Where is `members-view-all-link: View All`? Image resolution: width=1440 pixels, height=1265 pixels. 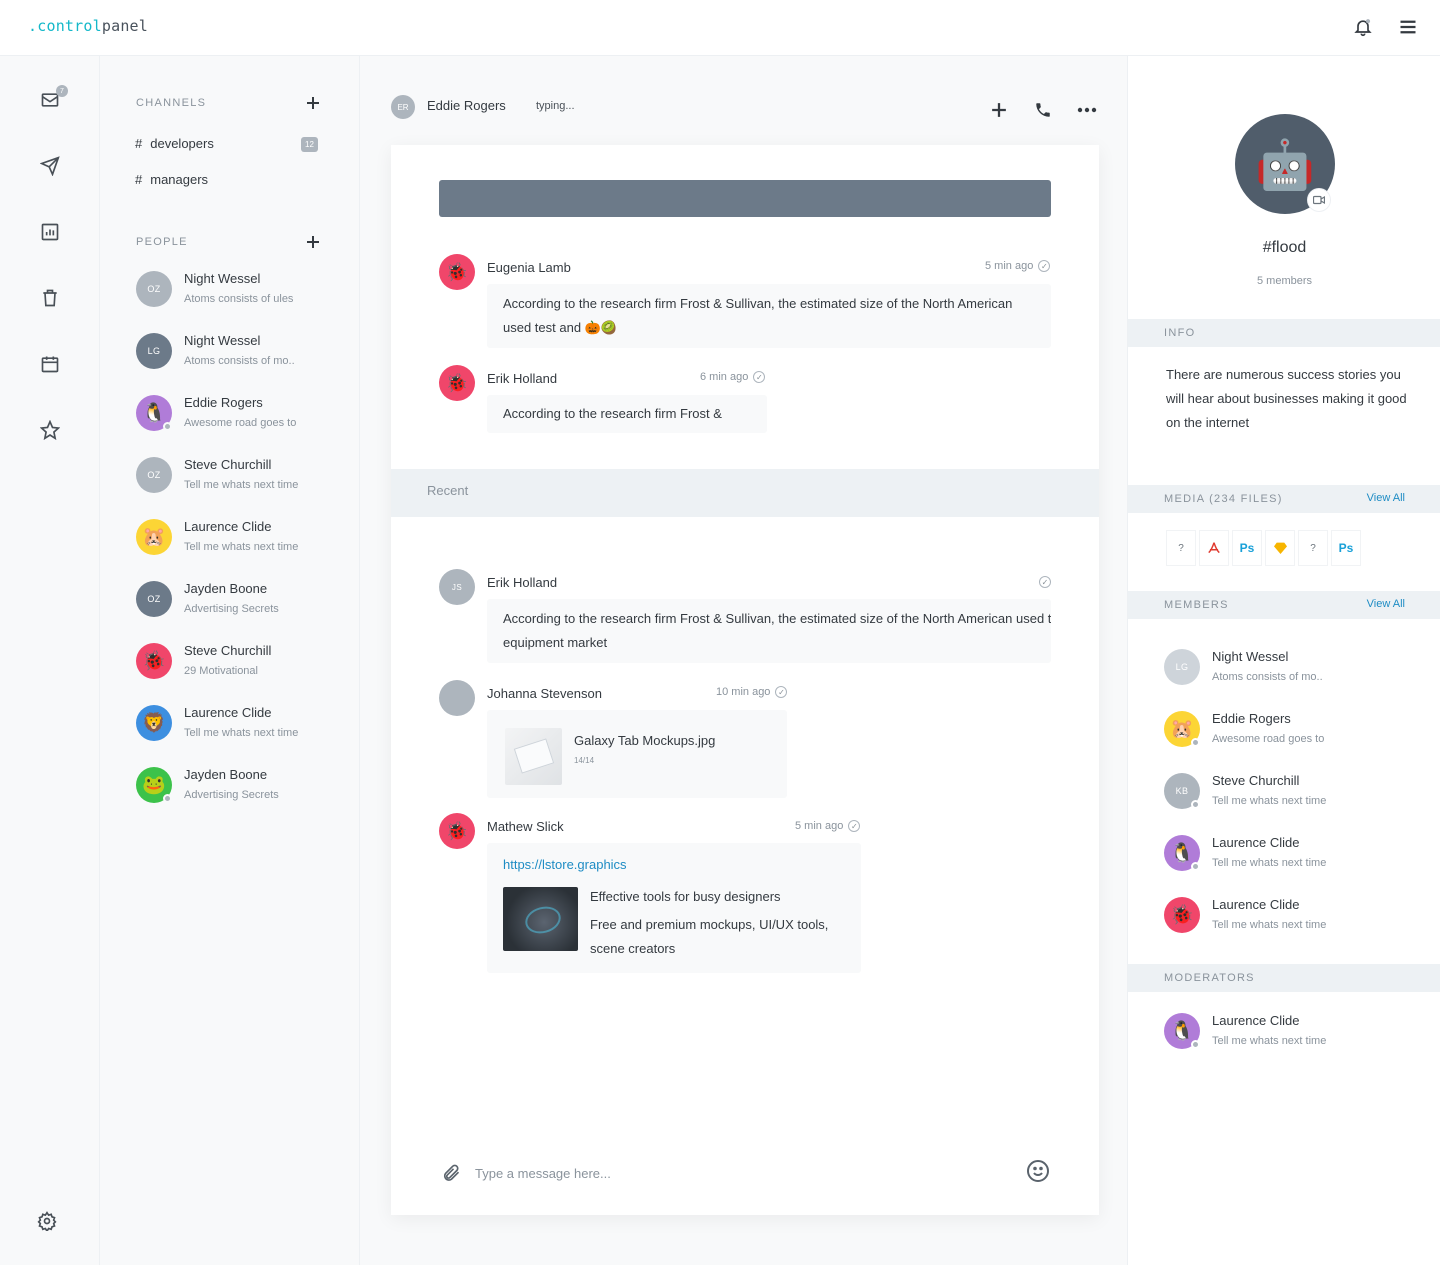
members-view-all-link: View All is located at coordinates (1386, 604).